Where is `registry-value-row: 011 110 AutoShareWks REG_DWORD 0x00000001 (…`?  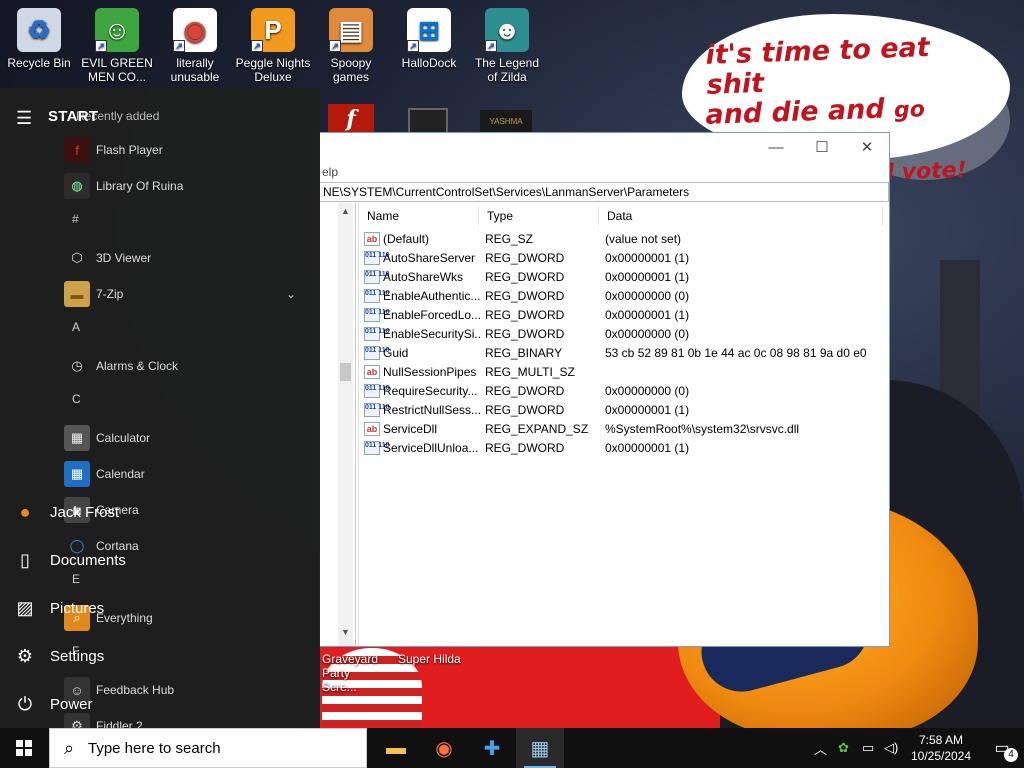
registry-value-row: 011 110 AutoShareWks REG_DWORD 0x00000001 (… is located at coordinates (623, 276).